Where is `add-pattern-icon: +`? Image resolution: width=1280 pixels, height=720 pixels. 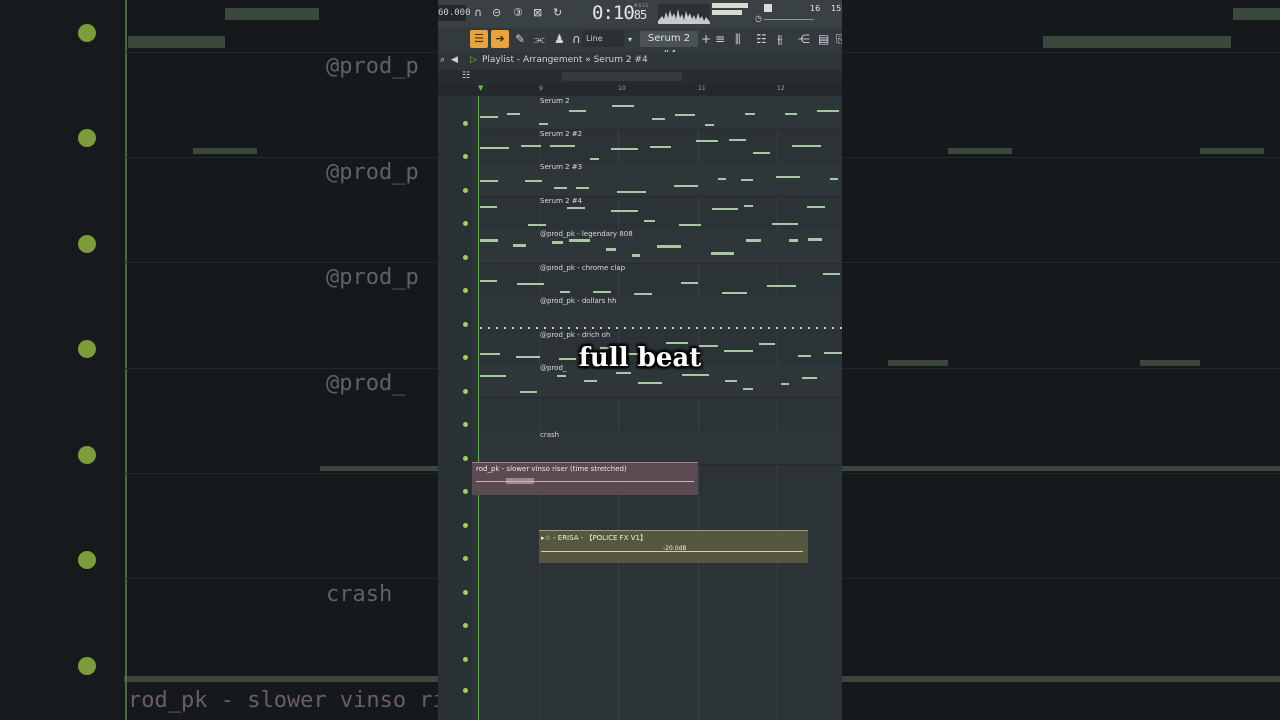
add-pattern-icon: + is located at coordinates (706, 39).